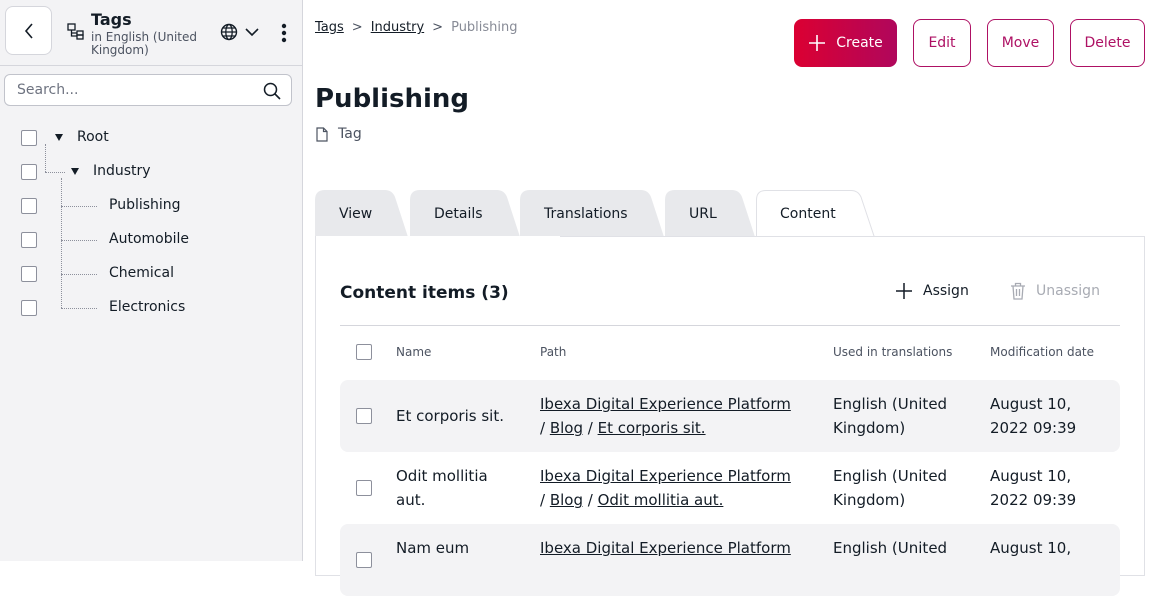  I want to click on sidebar-language: in English (United Kingdom), so click(144, 43).